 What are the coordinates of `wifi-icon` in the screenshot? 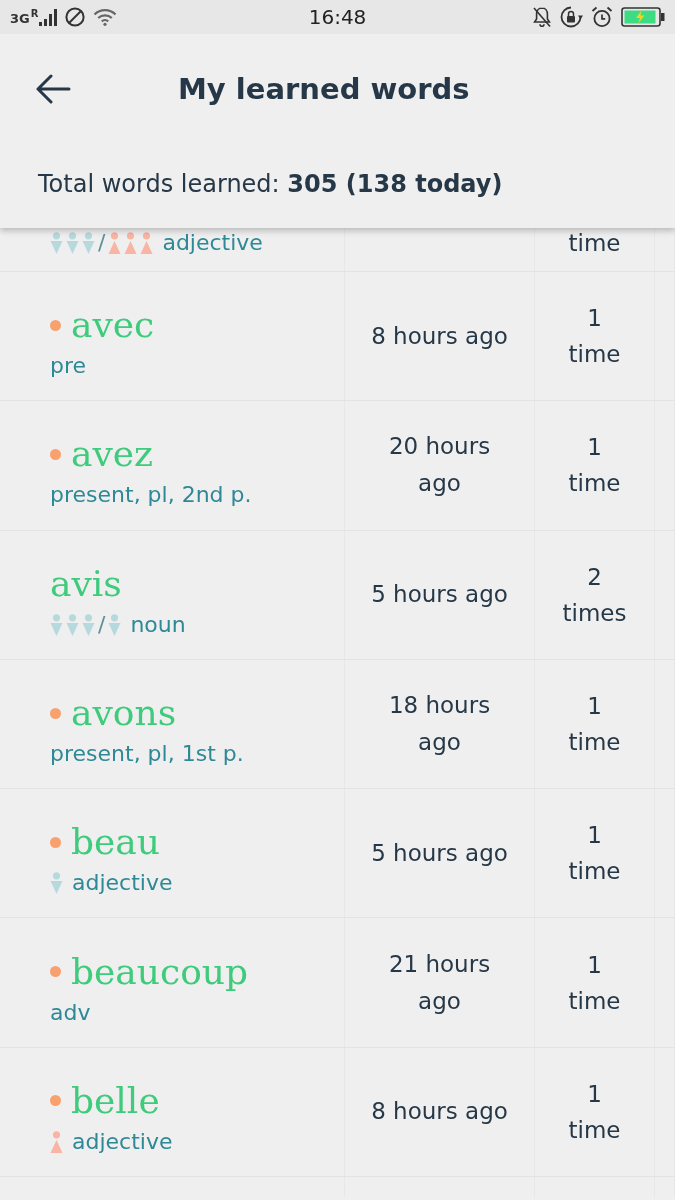 It's located at (105, 17).